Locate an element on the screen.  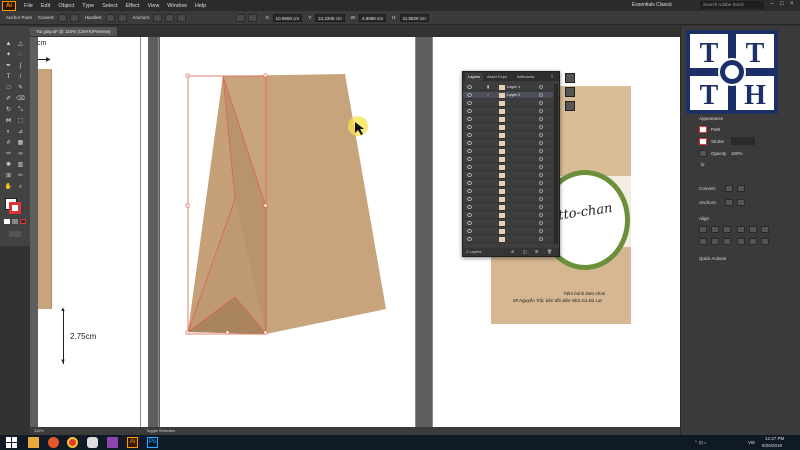
make-clip-mask-icon: ◫ is located at coordinates (525, 252).